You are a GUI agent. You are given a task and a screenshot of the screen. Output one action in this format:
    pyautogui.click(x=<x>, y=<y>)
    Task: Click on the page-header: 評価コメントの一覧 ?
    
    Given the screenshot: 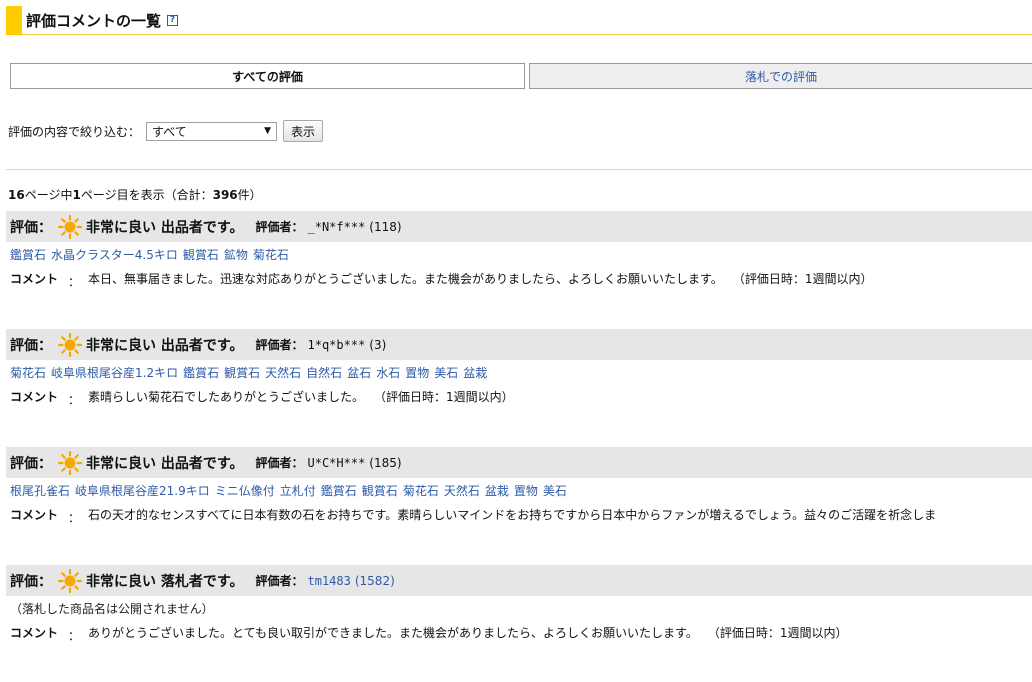 What is the action you would take?
    pyautogui.click(x=519, y=20)
    